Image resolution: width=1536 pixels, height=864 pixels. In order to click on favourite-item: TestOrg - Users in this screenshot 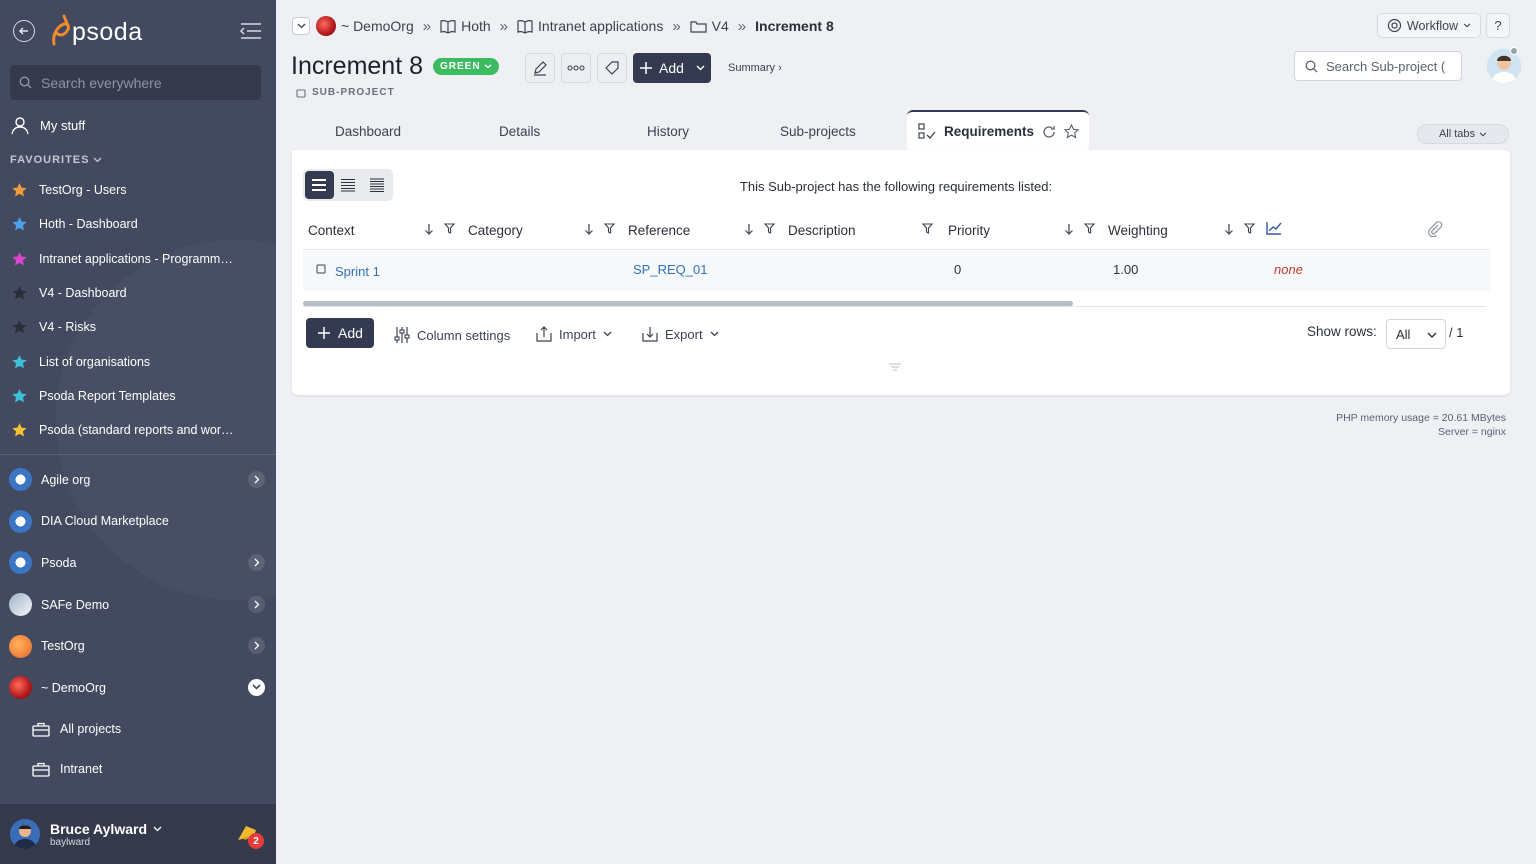, I will do `click(138, 190)`.